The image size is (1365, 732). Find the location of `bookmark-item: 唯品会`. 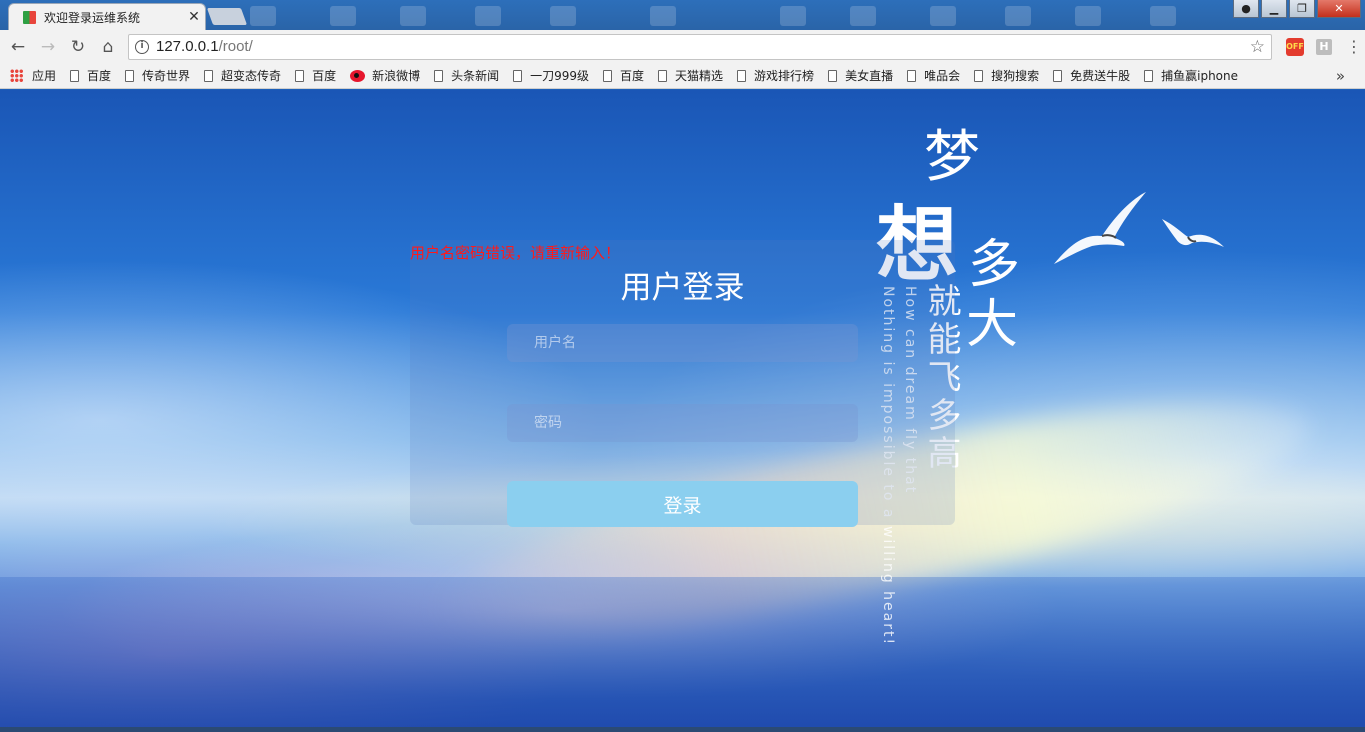

bookmark-item: 唯品会 is located at coordinates (933, 75).